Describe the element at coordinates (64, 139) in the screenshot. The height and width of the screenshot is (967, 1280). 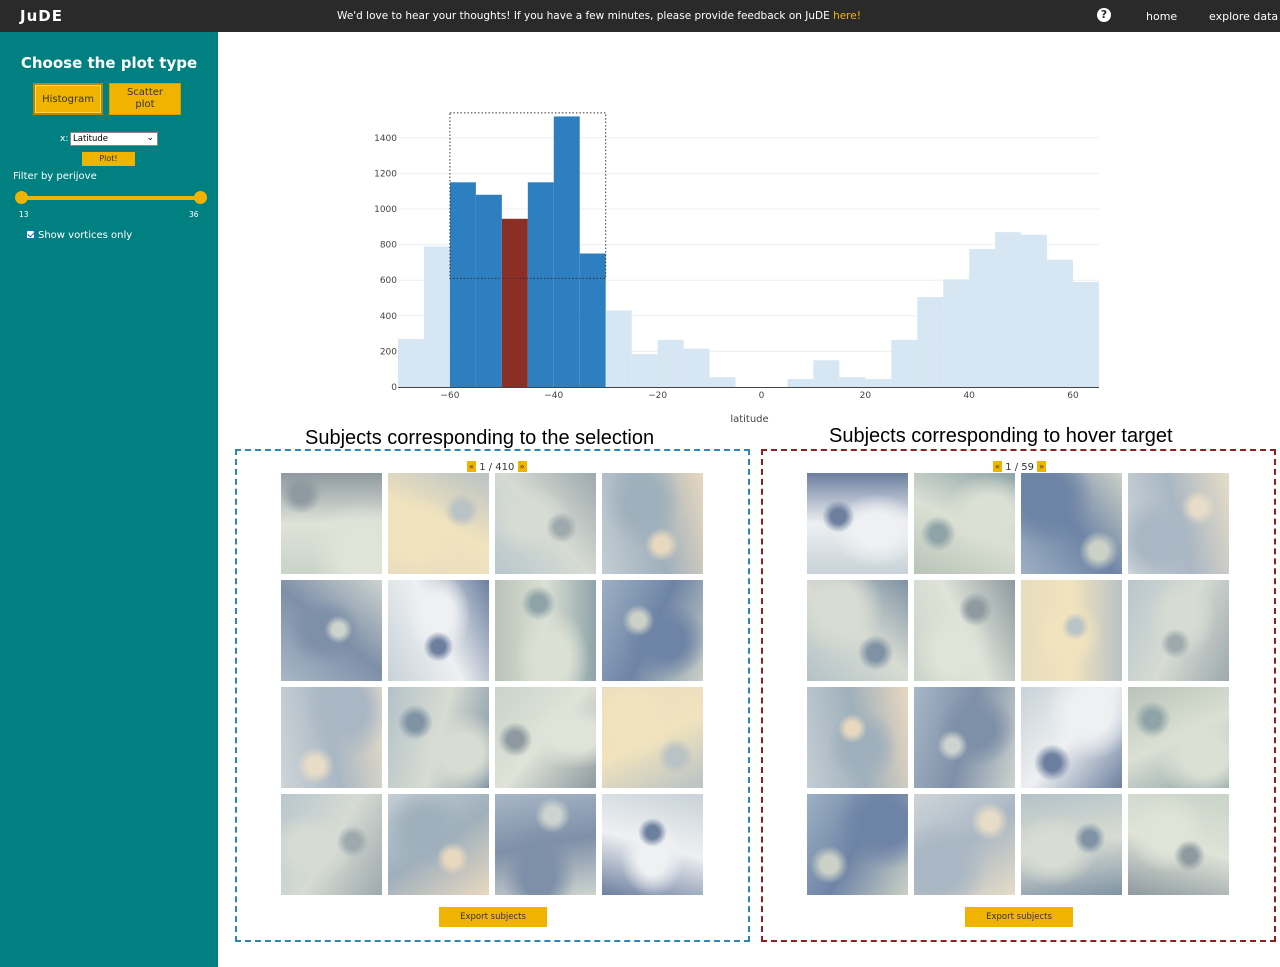
I see `x-axis-label: x:` at that location.